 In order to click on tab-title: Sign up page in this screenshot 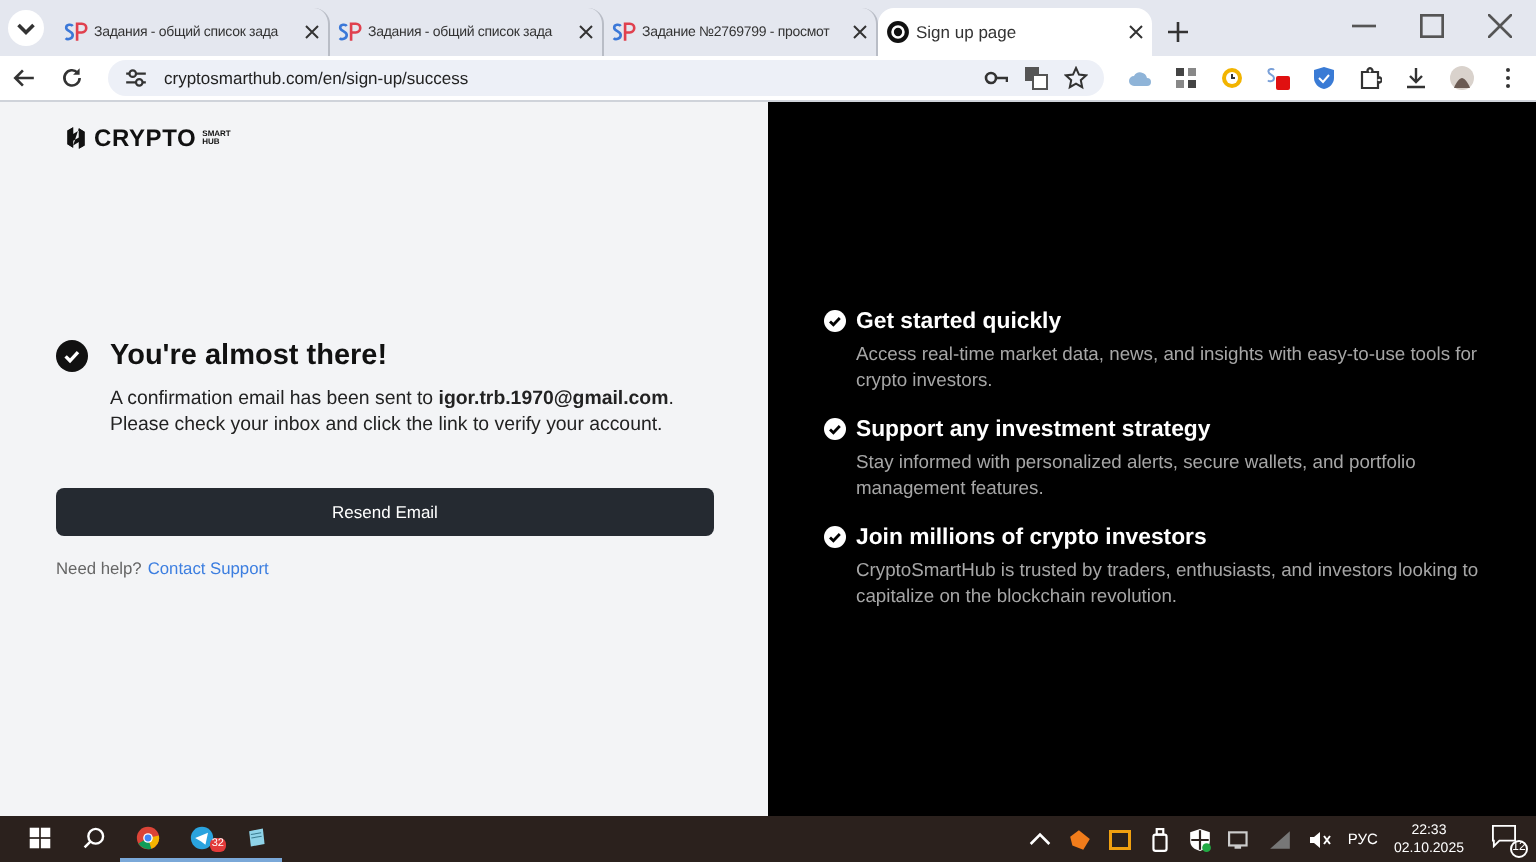, I will do `click(967, 32)`.